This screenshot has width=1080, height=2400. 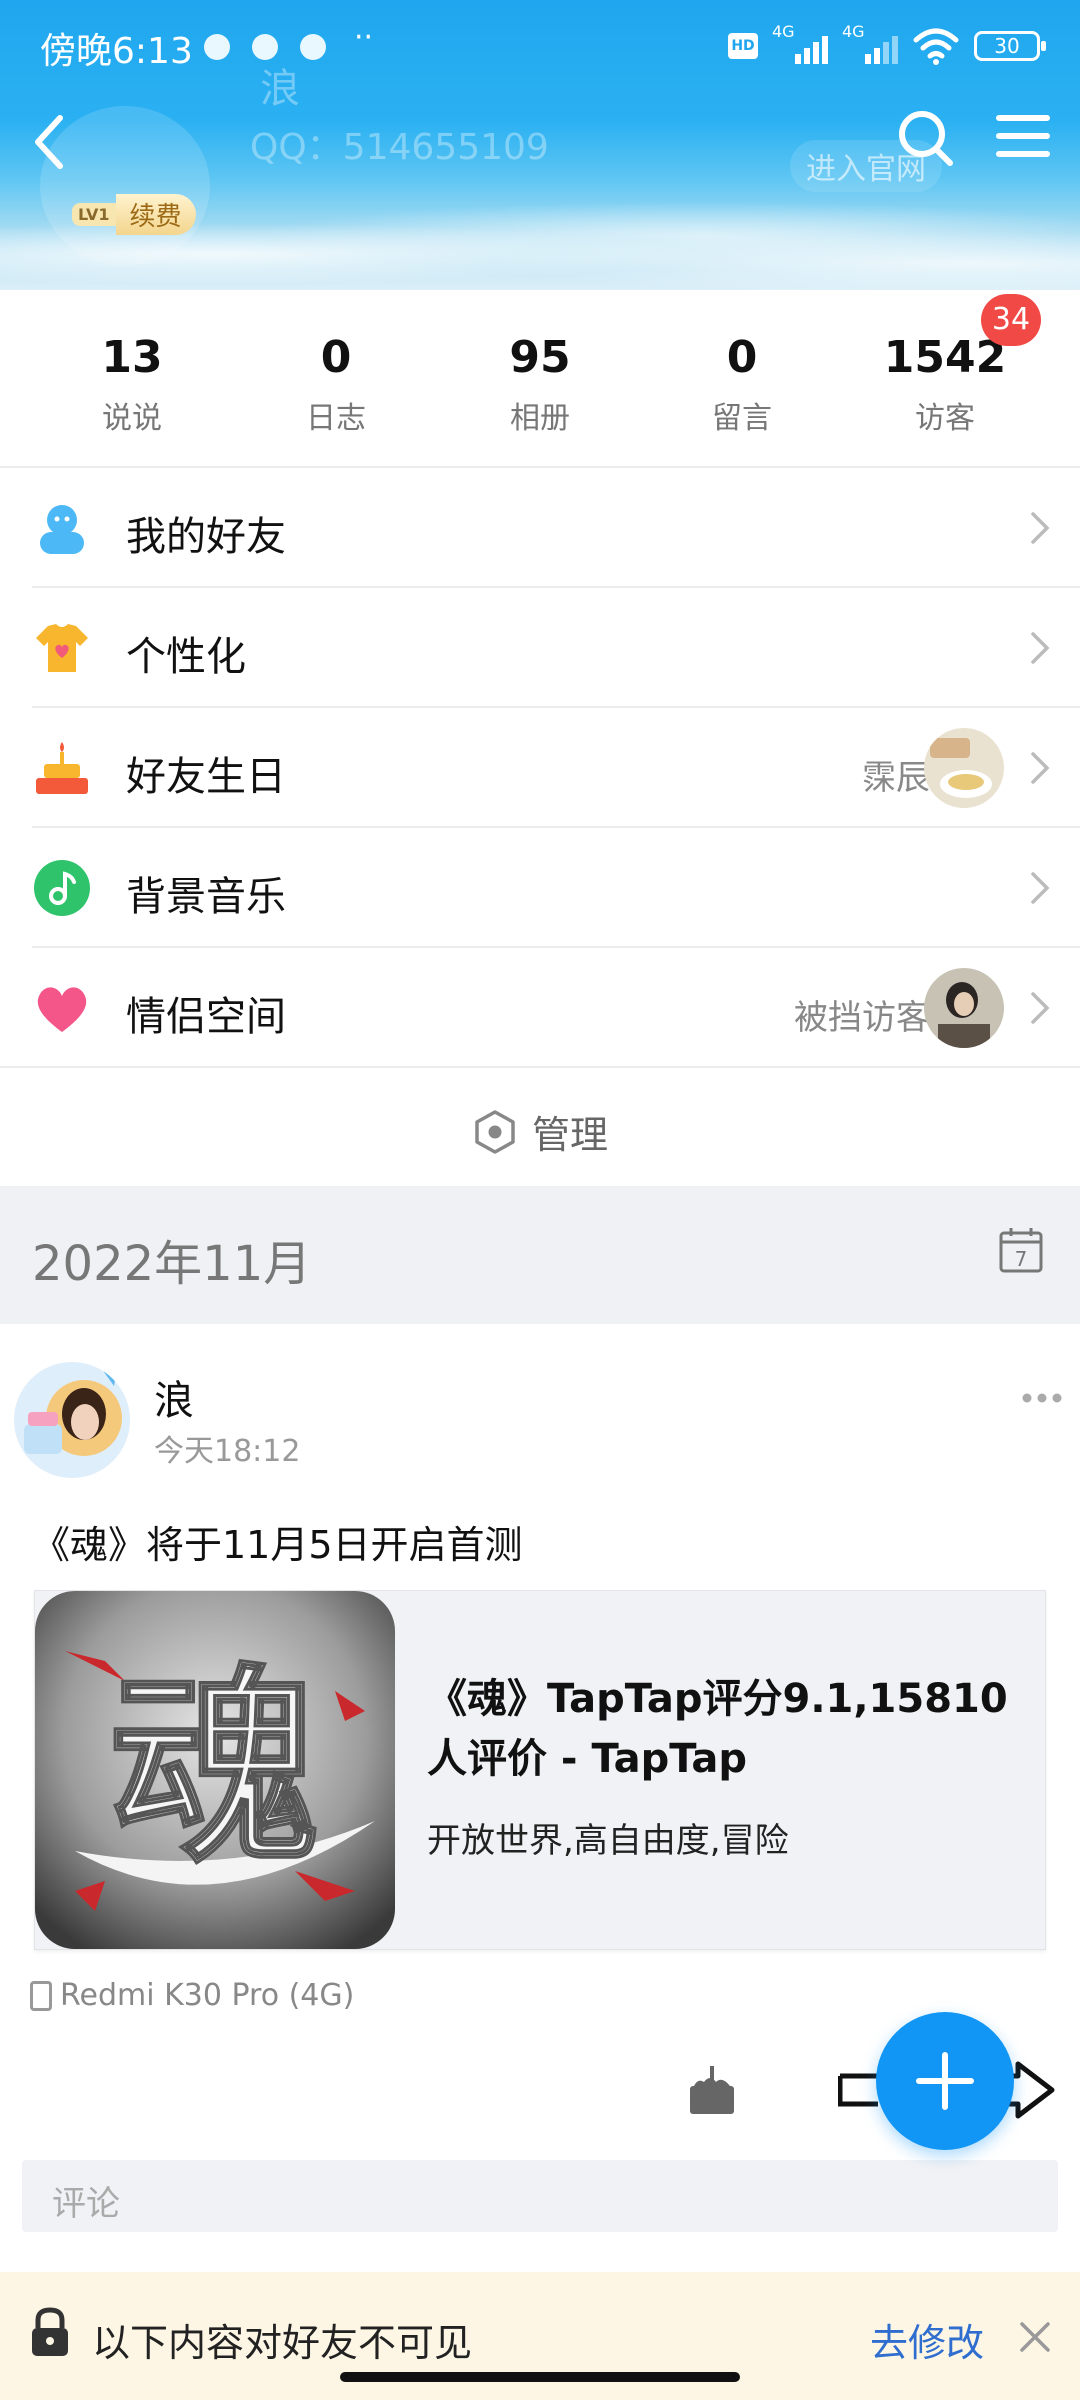 What do you see at coordinates (936, 46) in the screenshot?
I see `wifi-icon` at bounding box center [936, 46].